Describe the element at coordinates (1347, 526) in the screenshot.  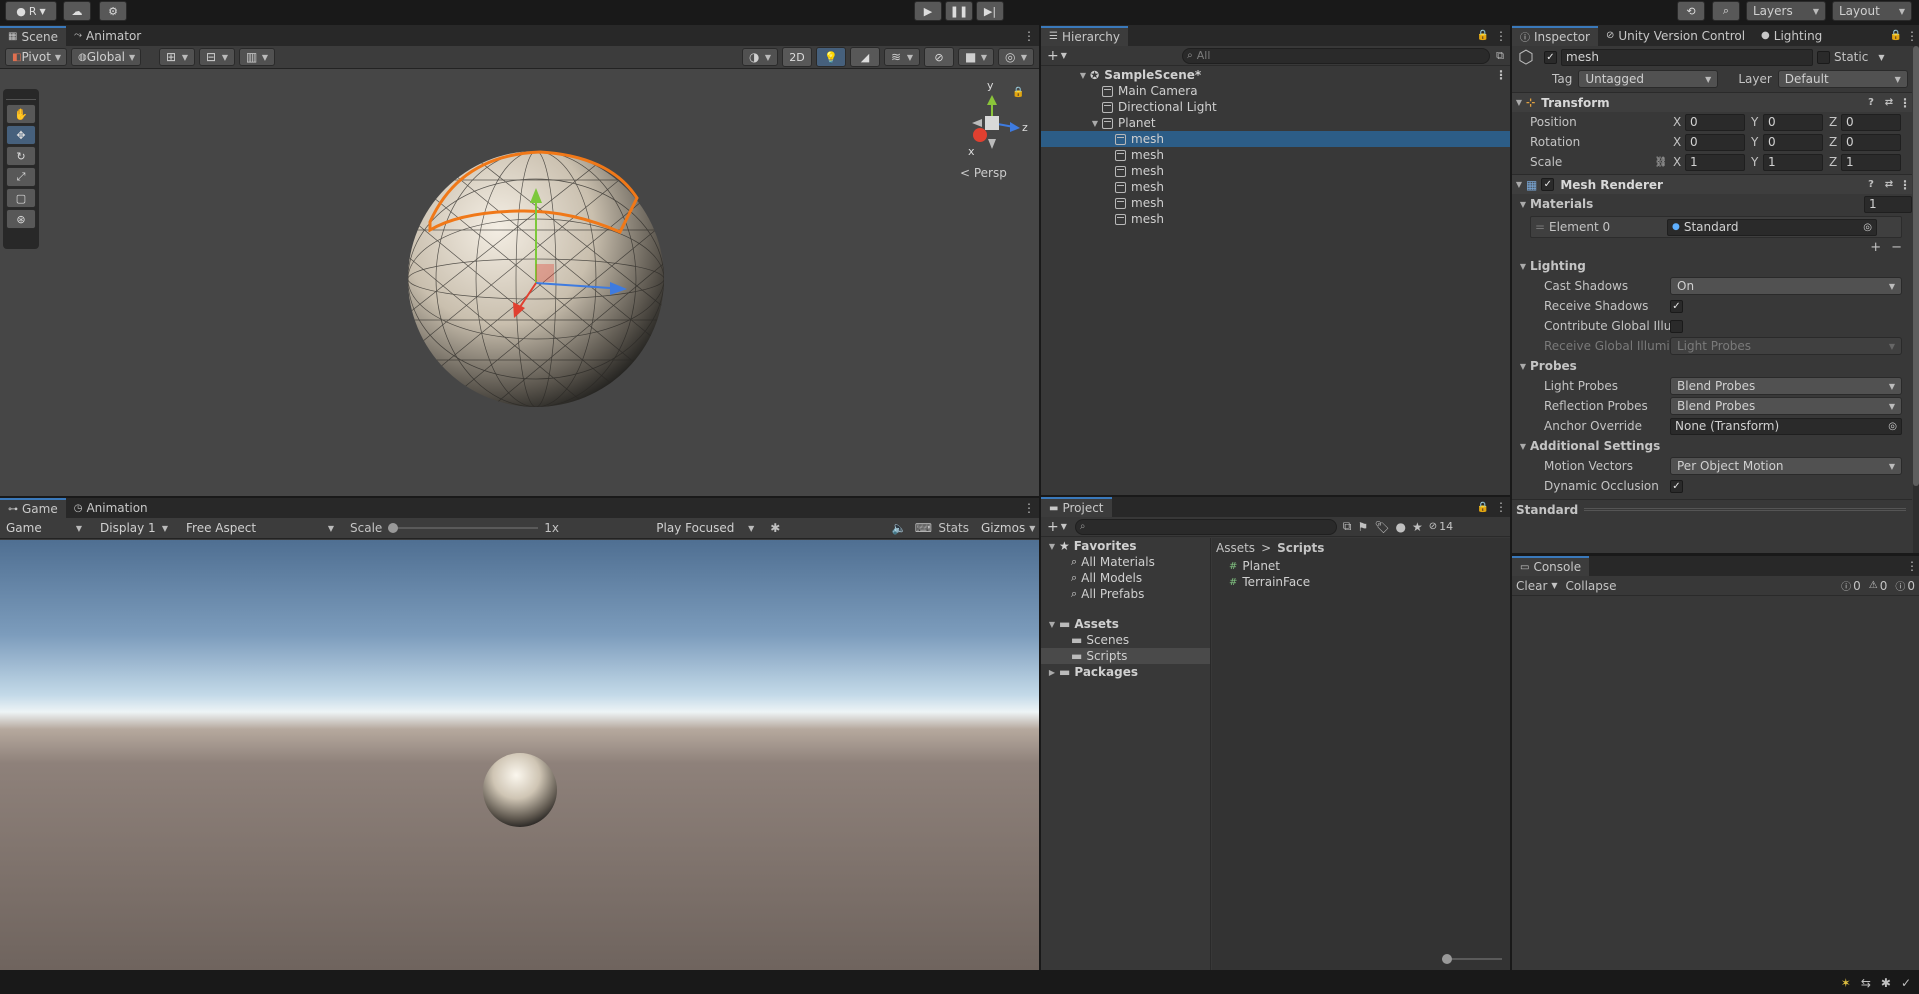
I see `search-by-type-icon: ⧉` at that location.